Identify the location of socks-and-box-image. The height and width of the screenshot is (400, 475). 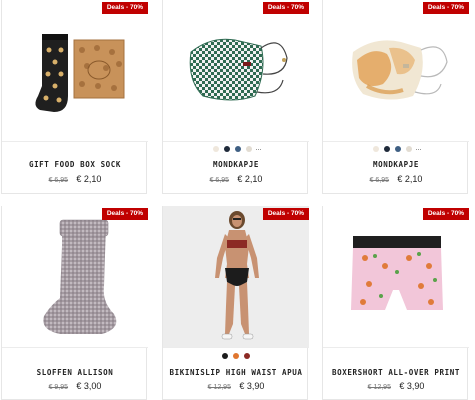
(80, 73).